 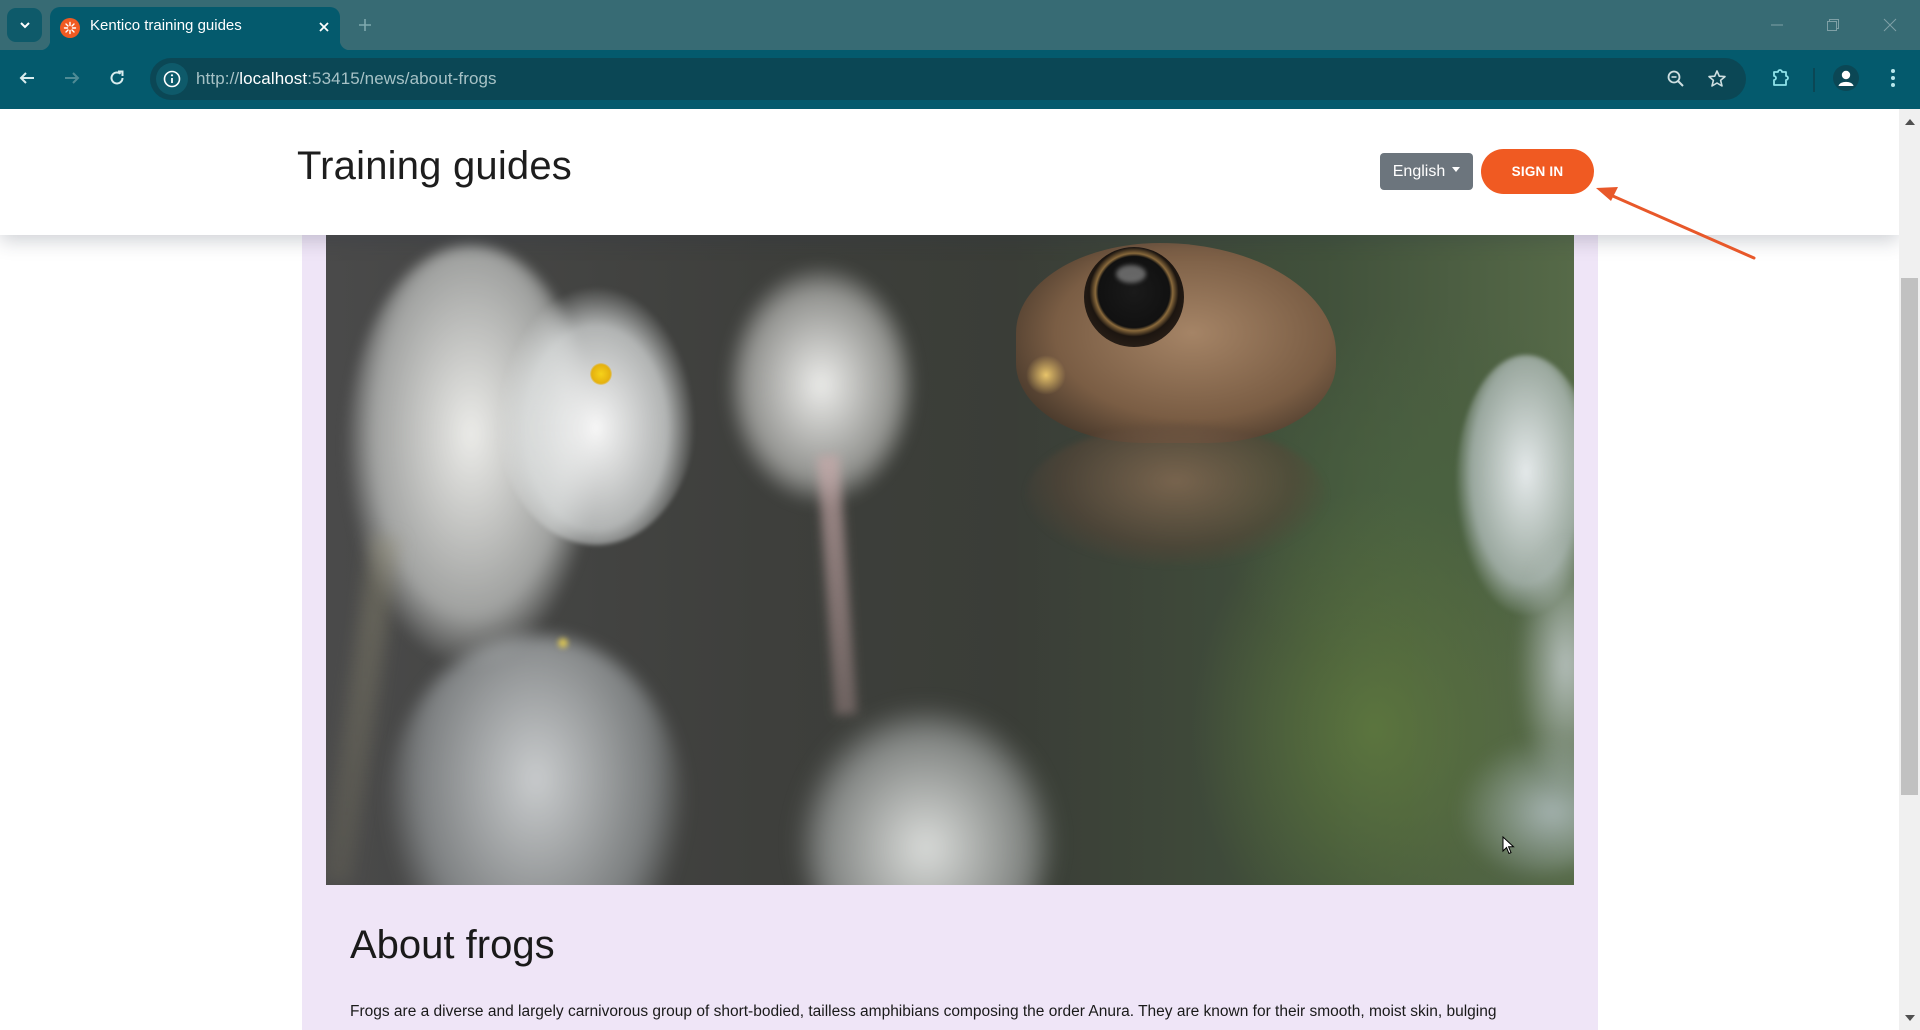 I want to click on info-icon, so click(x=172, y=79).